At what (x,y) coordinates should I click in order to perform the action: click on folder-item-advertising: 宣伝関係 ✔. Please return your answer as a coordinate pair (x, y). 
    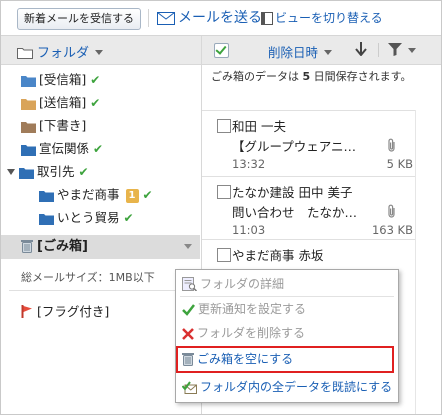
    Looking at the image, I should click on (62, 149).